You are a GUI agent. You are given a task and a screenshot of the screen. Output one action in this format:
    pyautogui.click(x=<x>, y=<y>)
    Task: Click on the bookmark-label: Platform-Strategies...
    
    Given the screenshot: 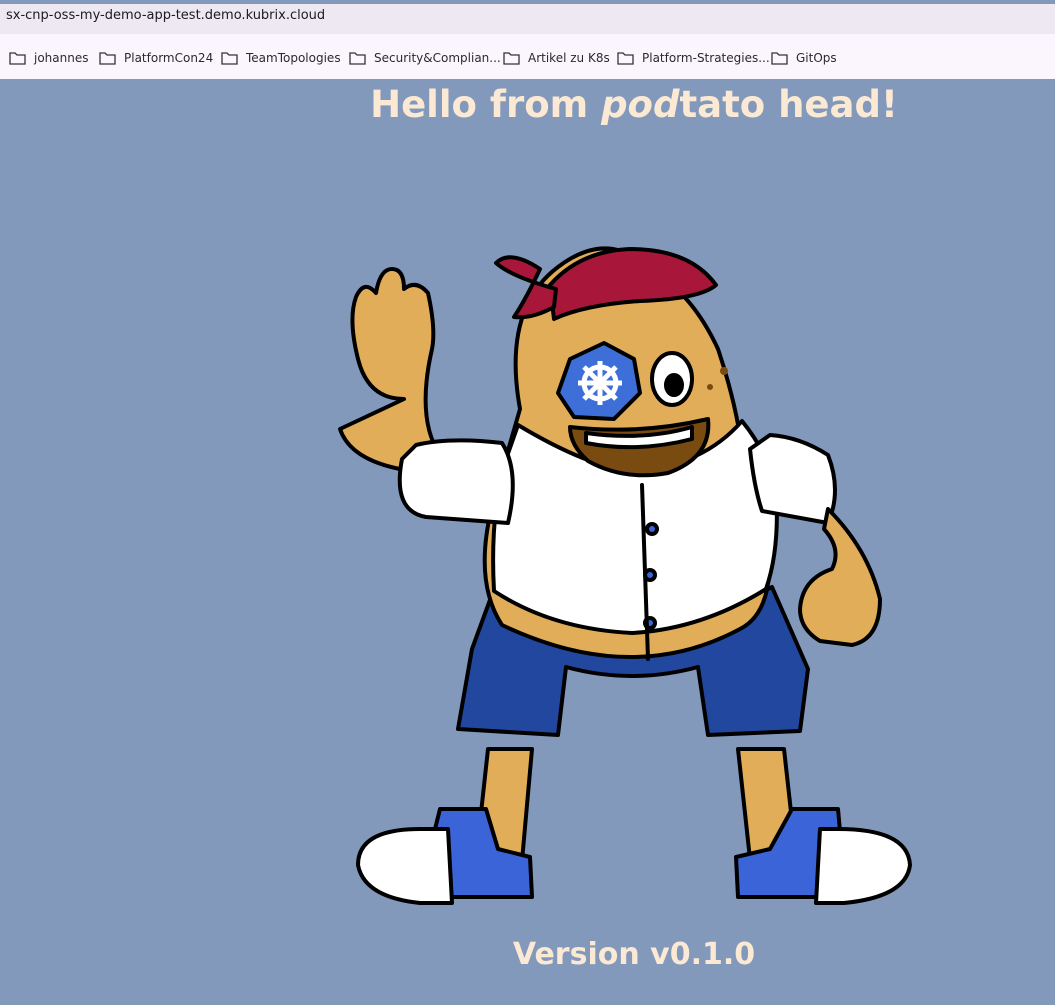 What is the action you would take?
    pyautogui.click(x=706, y=58)
    